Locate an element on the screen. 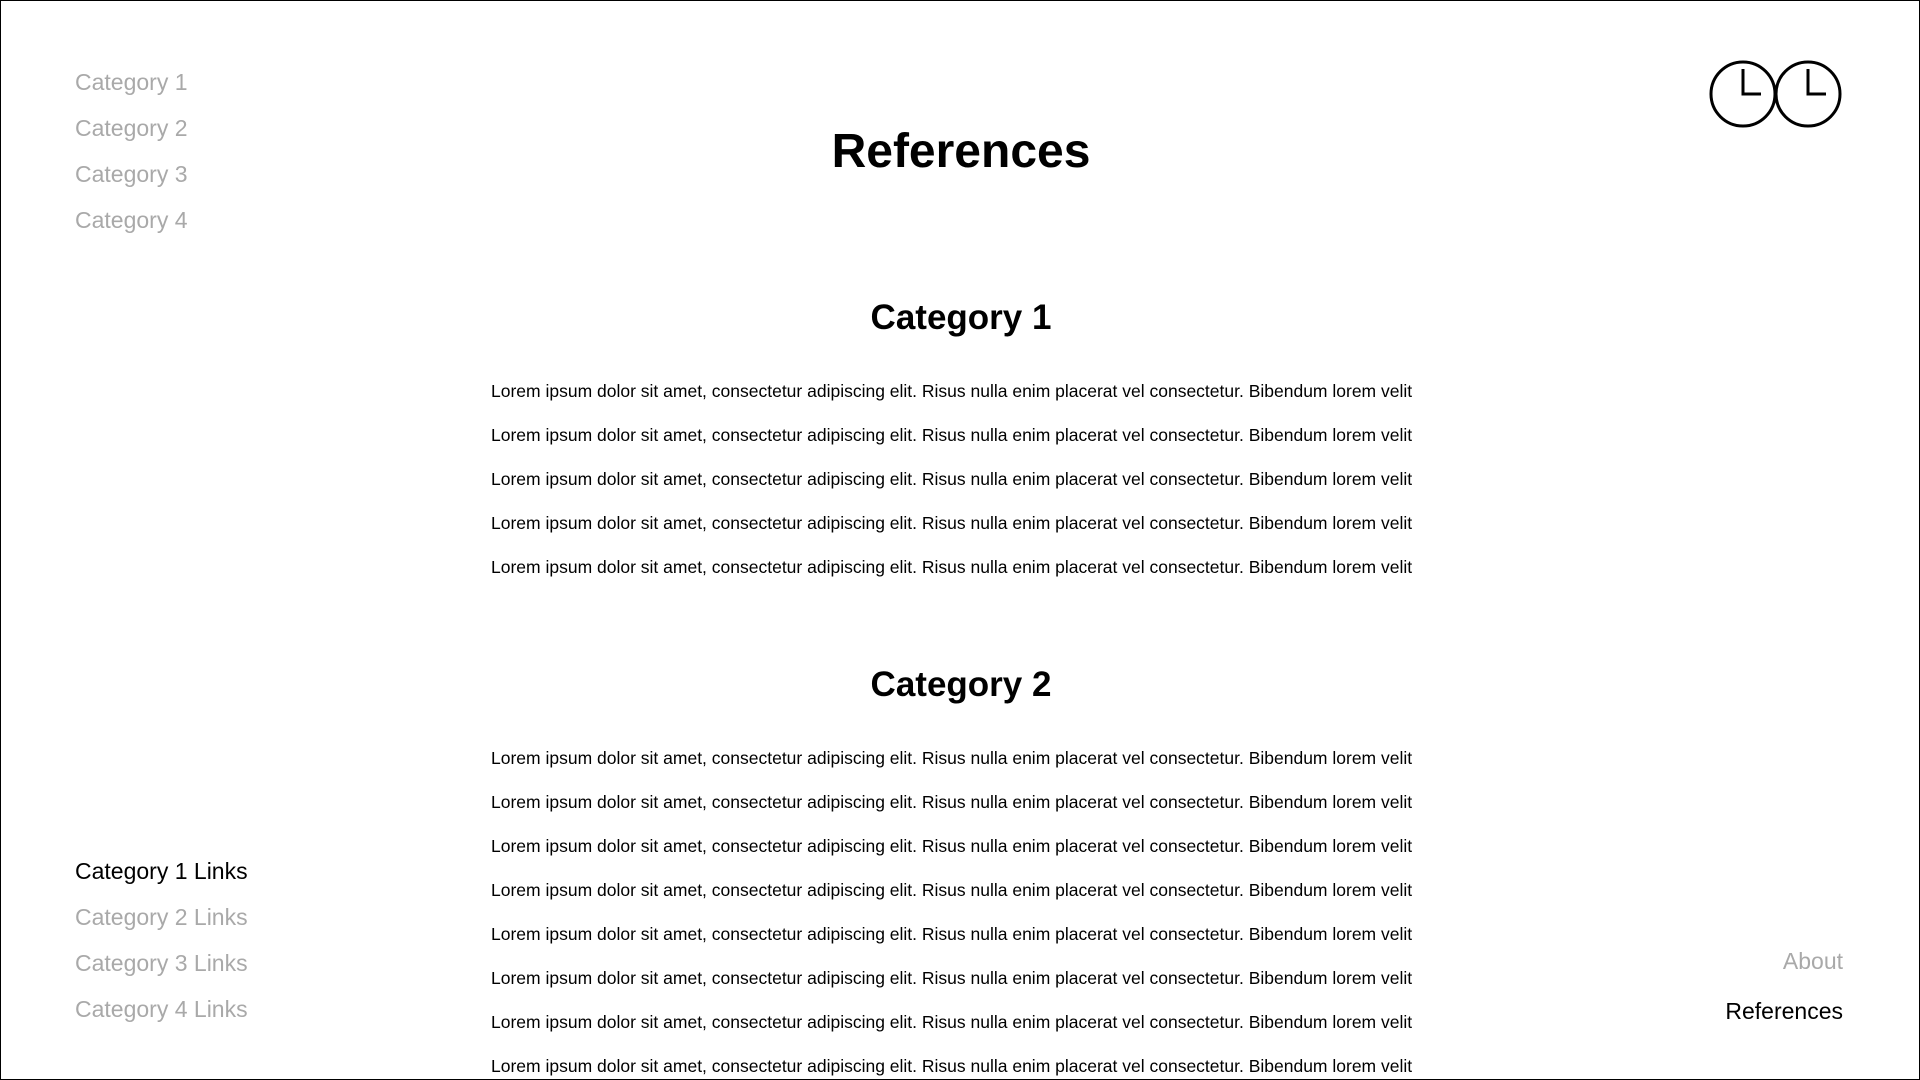 This screenshot has width=1920, height=1080. page-nav-references: References is located at coordinates (1784, 1011).